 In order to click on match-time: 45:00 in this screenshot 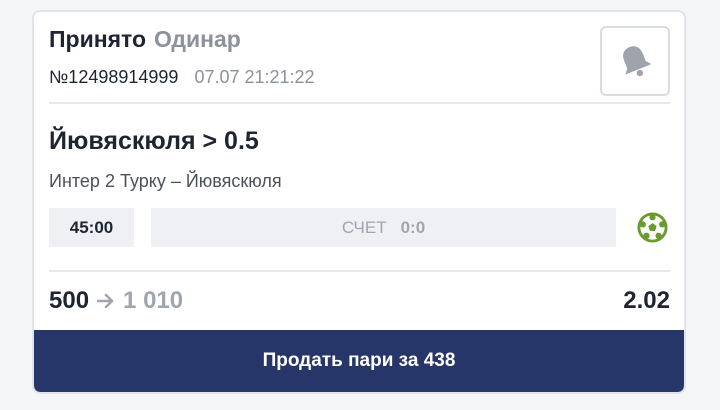, I will do `click(91, 227)`.